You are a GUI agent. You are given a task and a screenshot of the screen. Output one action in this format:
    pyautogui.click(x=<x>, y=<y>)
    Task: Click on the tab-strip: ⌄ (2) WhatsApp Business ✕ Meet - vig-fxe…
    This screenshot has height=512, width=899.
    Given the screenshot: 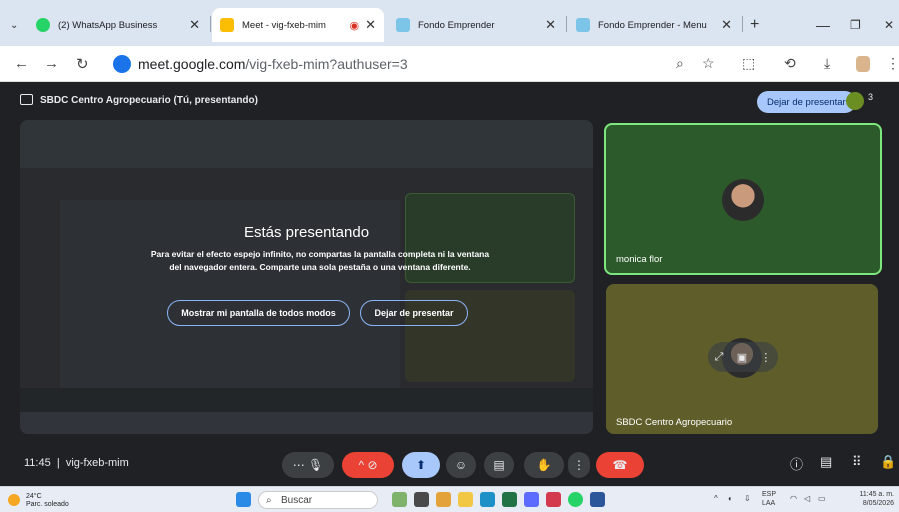 What is the action you would take?
    pyautogui.click(x=449, y=23)
    